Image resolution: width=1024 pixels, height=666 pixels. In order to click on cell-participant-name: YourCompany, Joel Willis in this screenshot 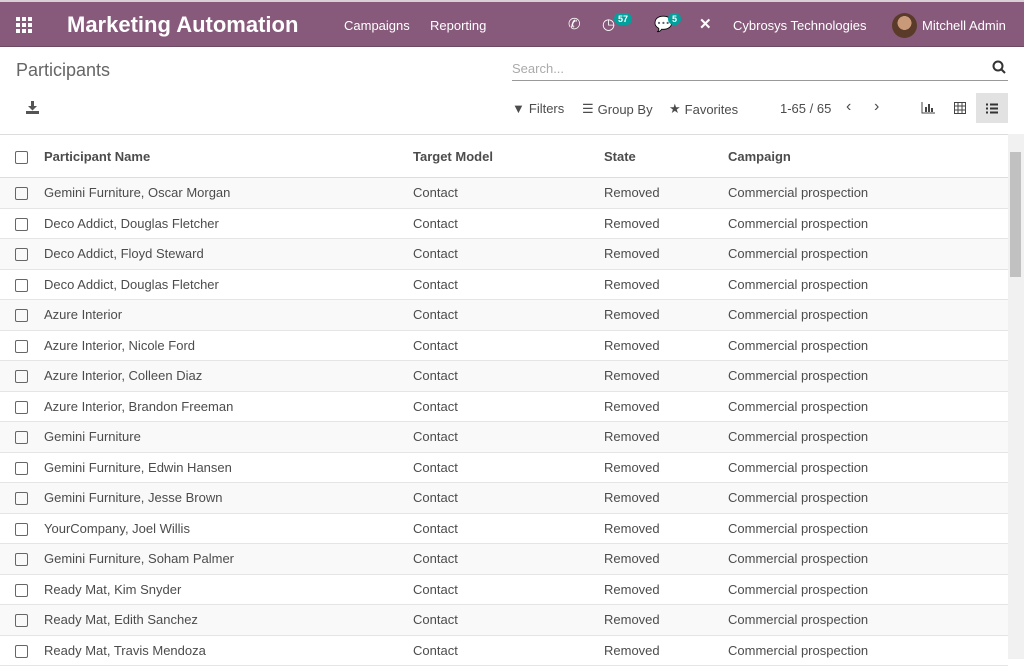, I will do `click(228, 528)`.